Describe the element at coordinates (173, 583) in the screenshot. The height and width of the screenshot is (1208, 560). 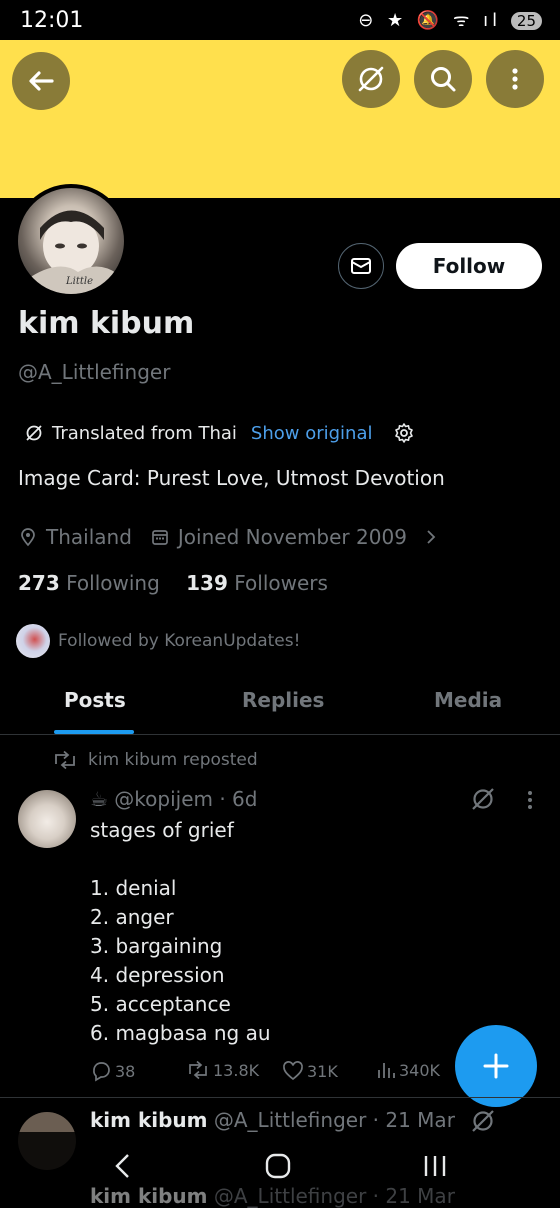
I see `follow-counts: 273 Following 139 Followers` at that location.